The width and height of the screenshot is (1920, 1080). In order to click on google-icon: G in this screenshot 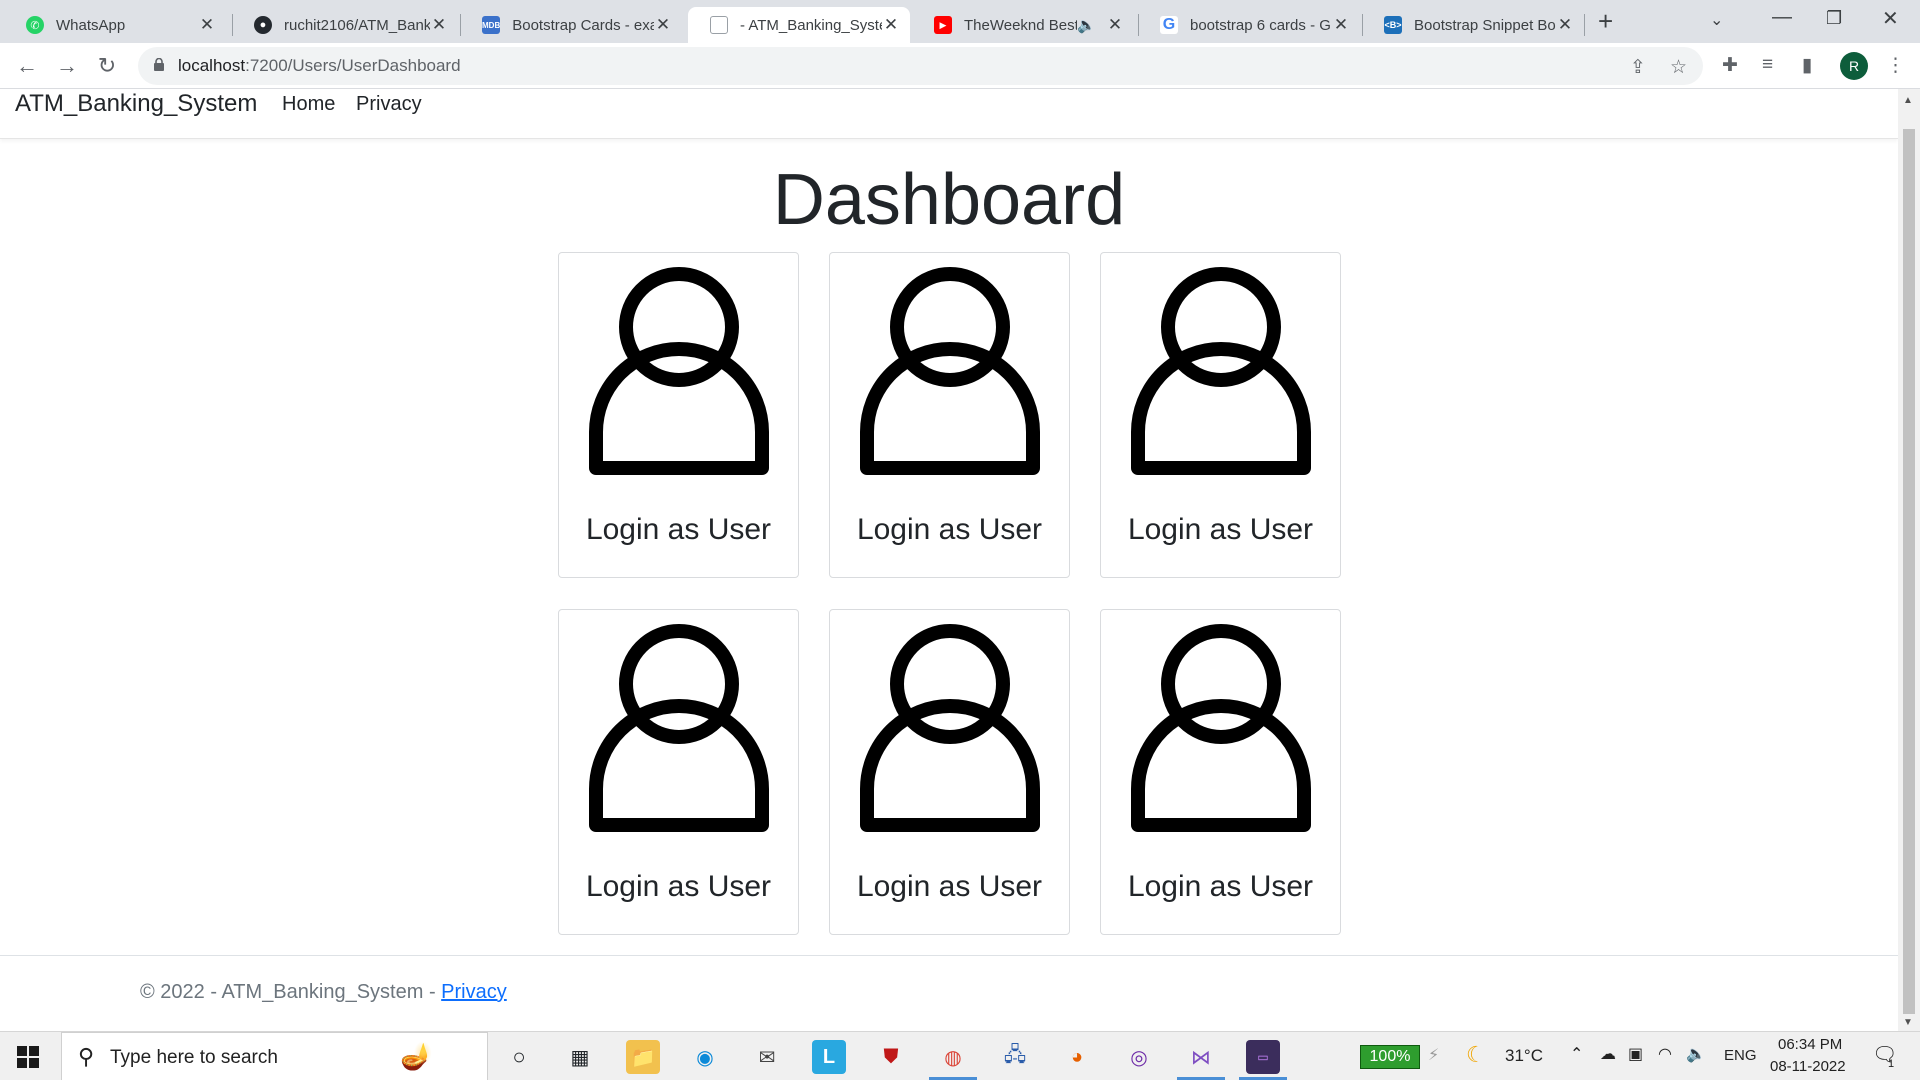, I will do `click(1169, 25)`.